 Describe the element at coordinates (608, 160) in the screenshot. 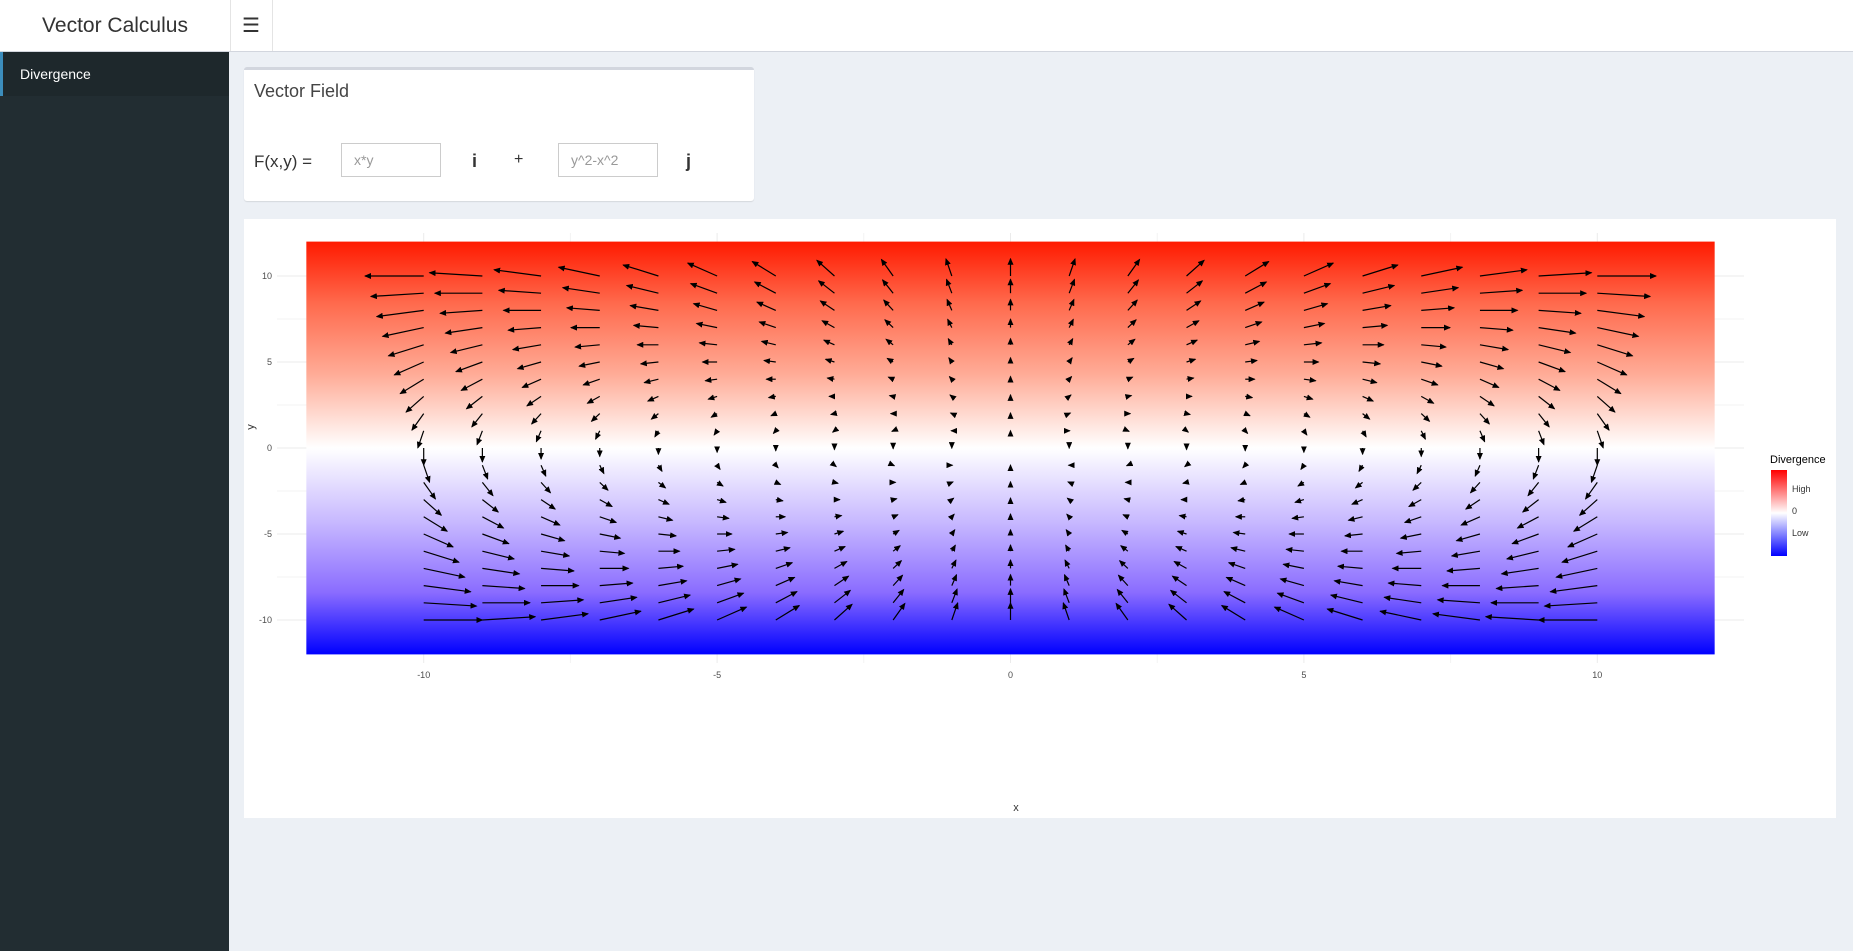

I see `j-component-input` at that location.